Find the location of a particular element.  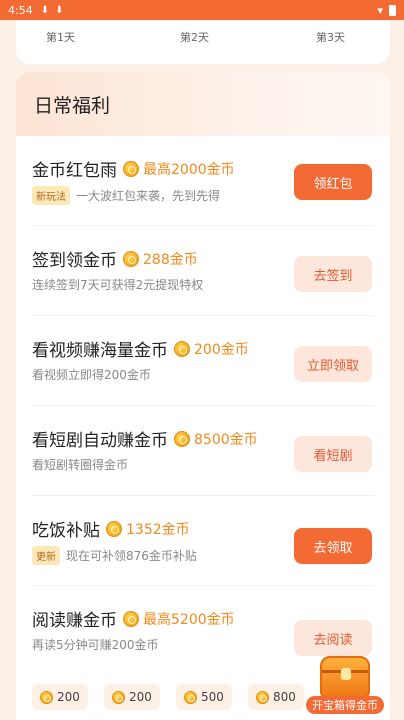

task-reward: 8500金币 is located at coordinates (226, 439).